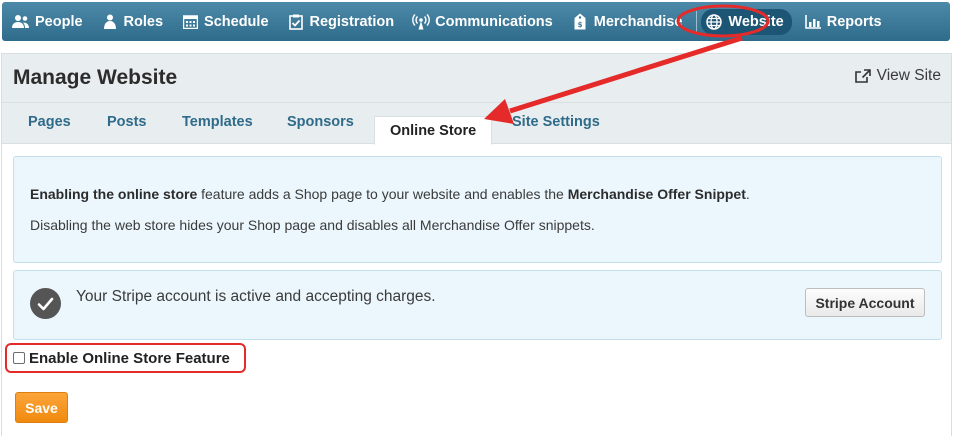 This screenshot has width=954, height=436. Describe the element at coordinates (217, 122) in the screenshot. I see `tab-templates: Templates` at that location.